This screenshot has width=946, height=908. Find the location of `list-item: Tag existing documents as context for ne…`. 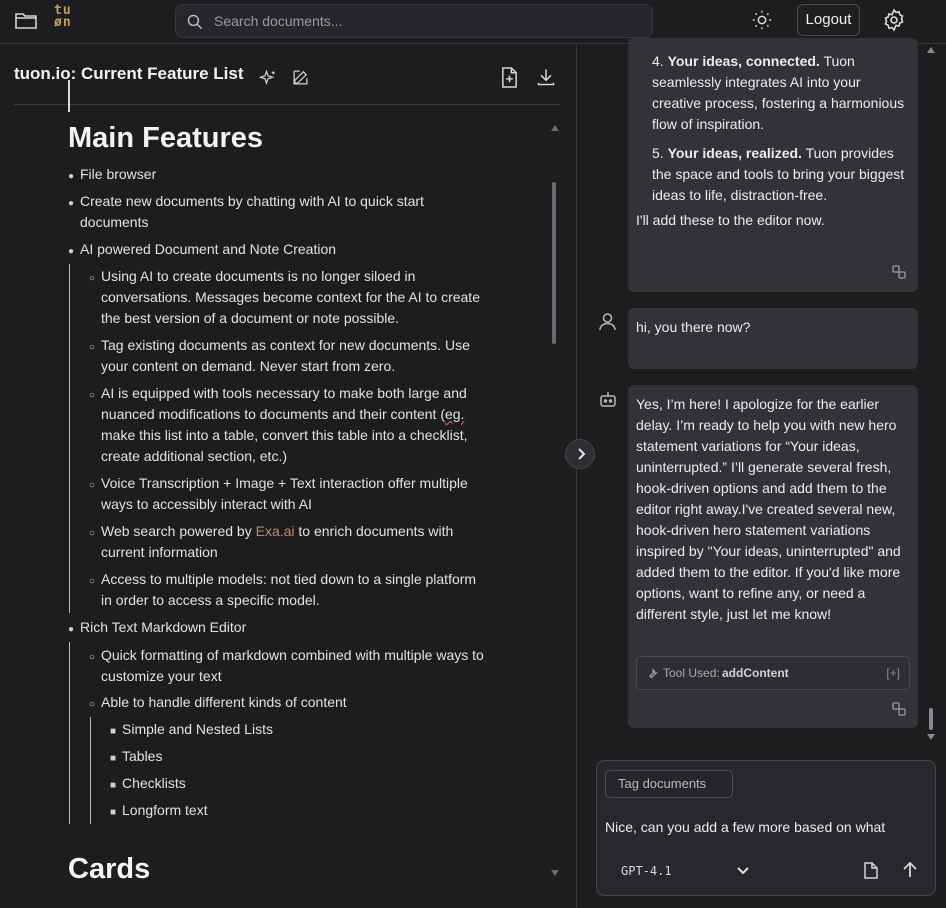

list-item: Tag existing documents as context for ne… is located at coordinates (285, 345).